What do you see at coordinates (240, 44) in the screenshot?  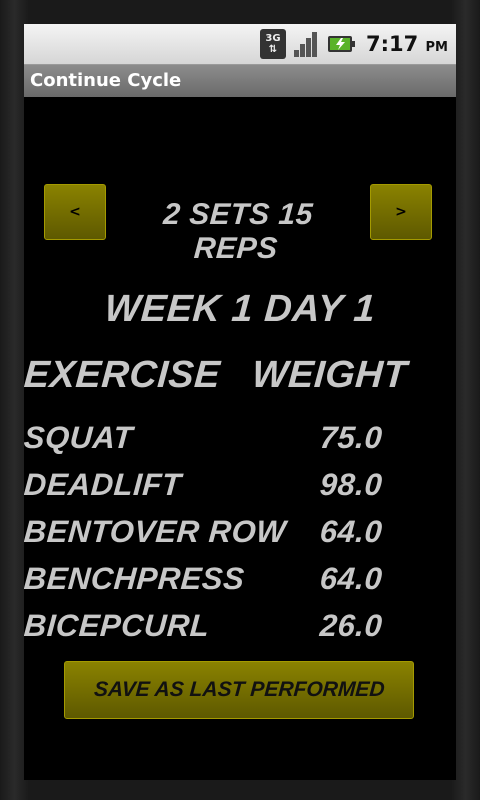 I see `status-bar: 3G ⇅ 7:17 PM` at bounding box center [240, 44].